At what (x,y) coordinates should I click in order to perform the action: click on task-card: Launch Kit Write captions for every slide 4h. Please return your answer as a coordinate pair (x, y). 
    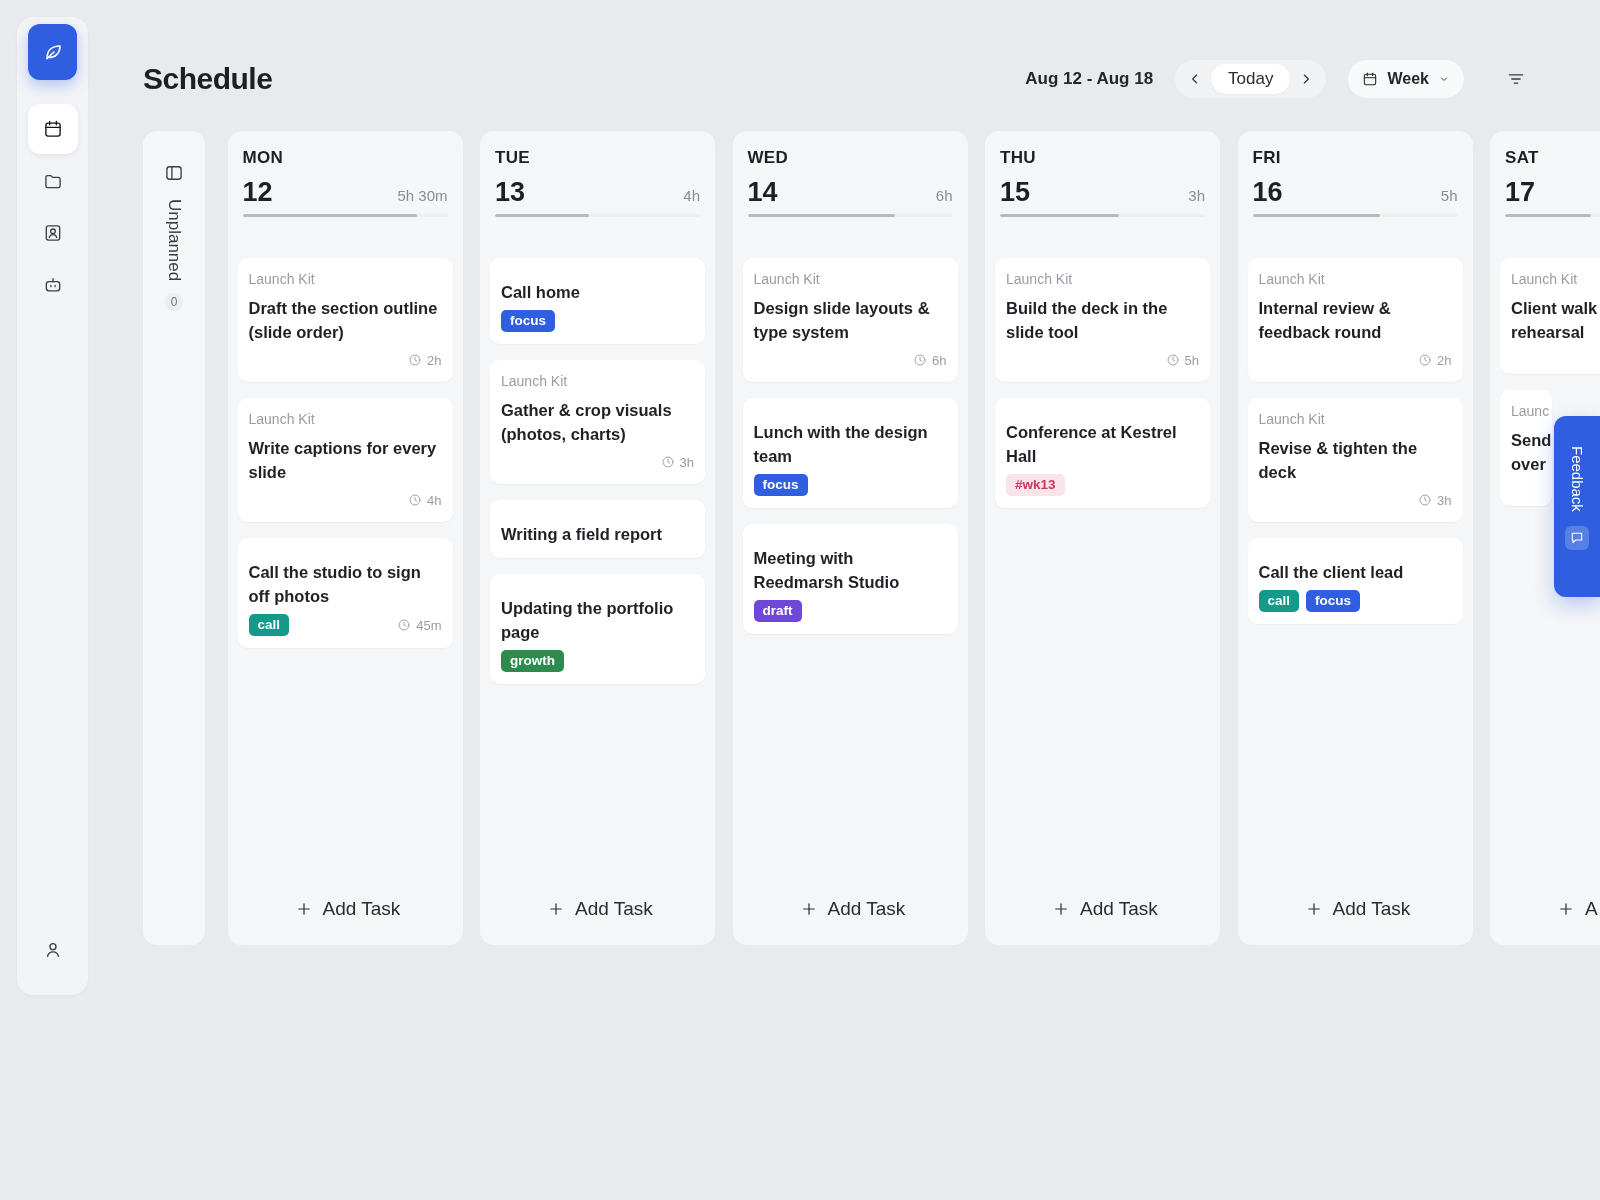
    Looking at the image, I should click on (345, 460).